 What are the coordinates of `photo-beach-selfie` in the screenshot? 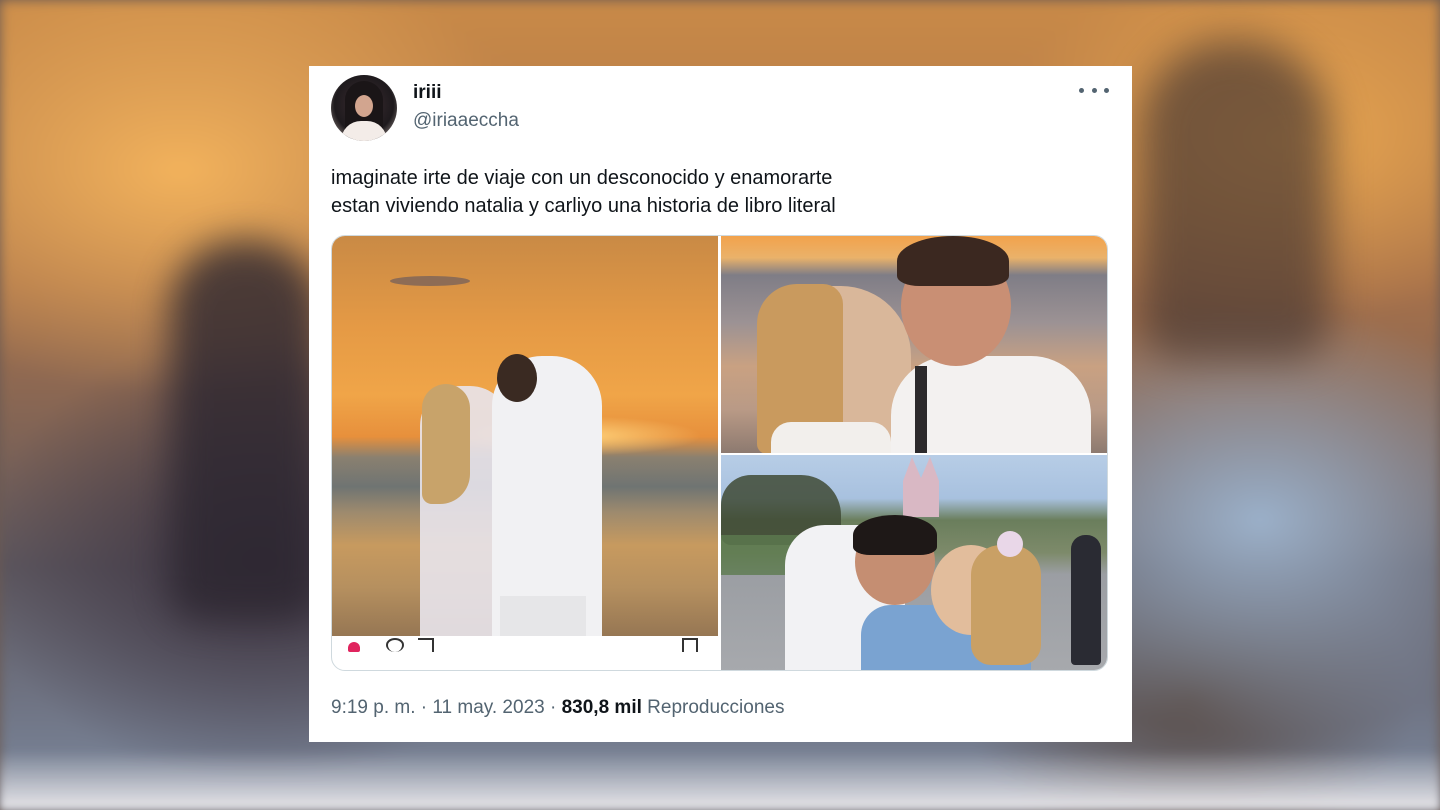 It's located at (914, 344).